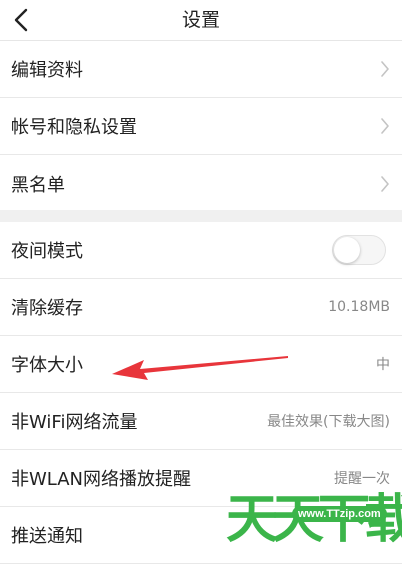 Image resolution: width=402 pixels, height=570 pixels. Describe the element at coordinates (201, 478) in the screenshot. I see `row-non-wlan-reminder: 非WLAN网络播放提醒 提醒一次` at that location.